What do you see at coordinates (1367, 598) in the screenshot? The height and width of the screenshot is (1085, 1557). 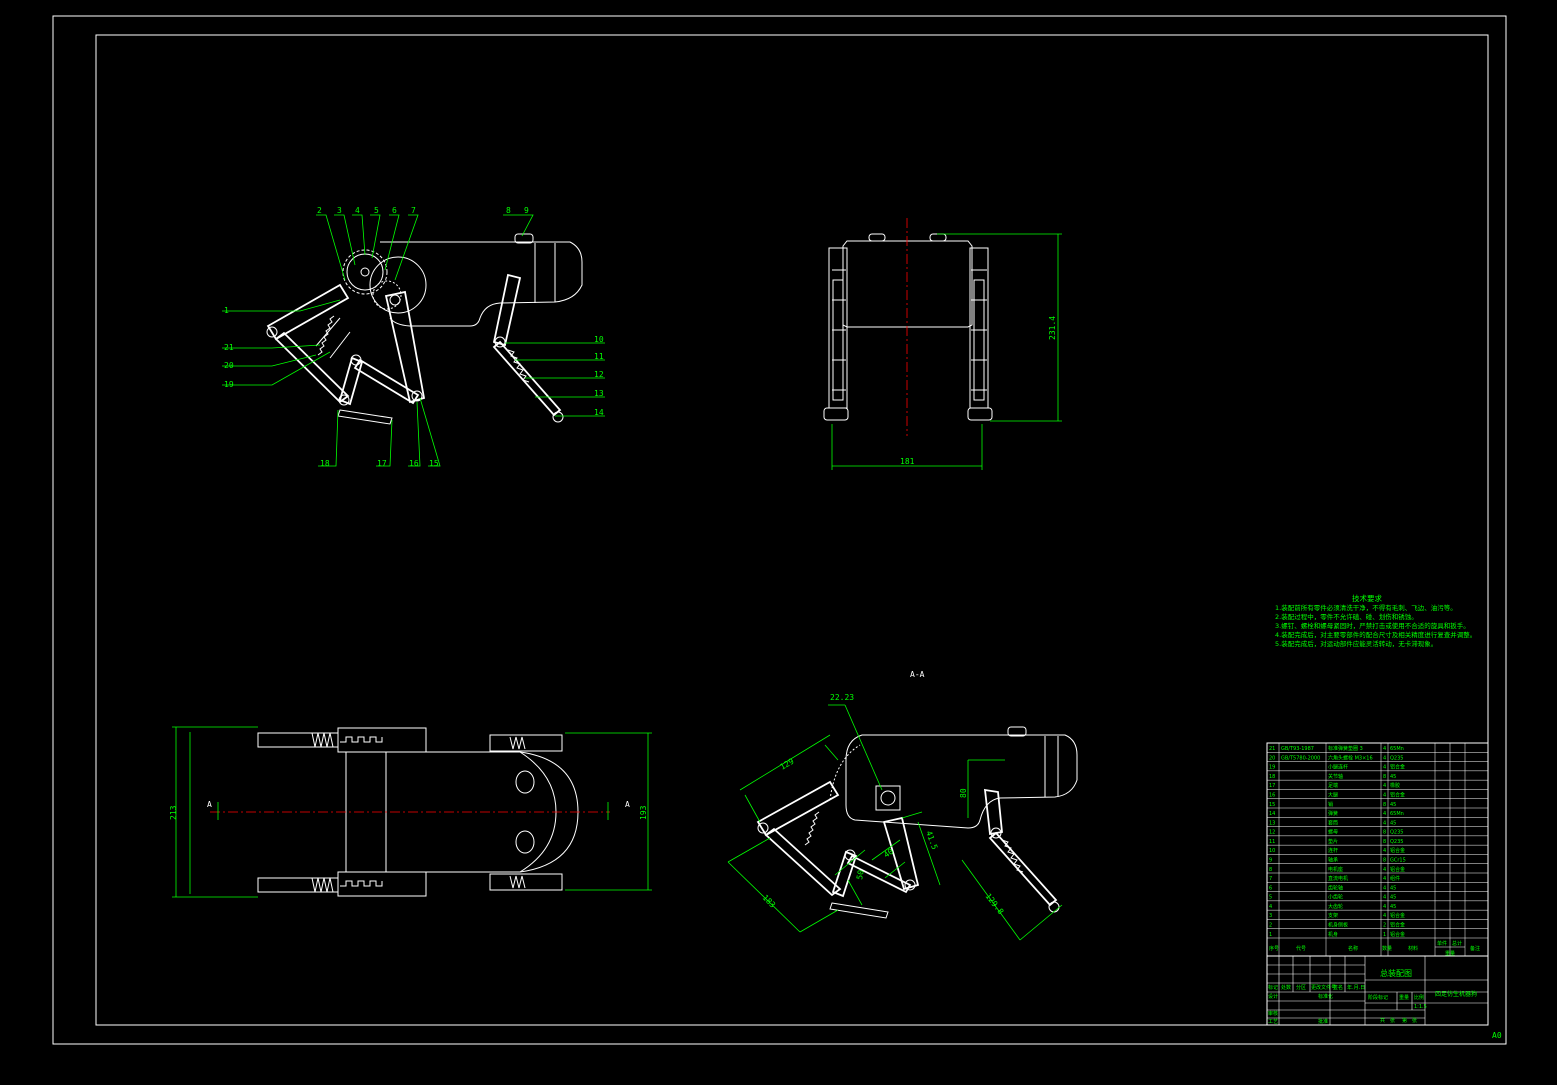 I see `tech-req-title: 技术要求` at bounding box center [1367, 598].